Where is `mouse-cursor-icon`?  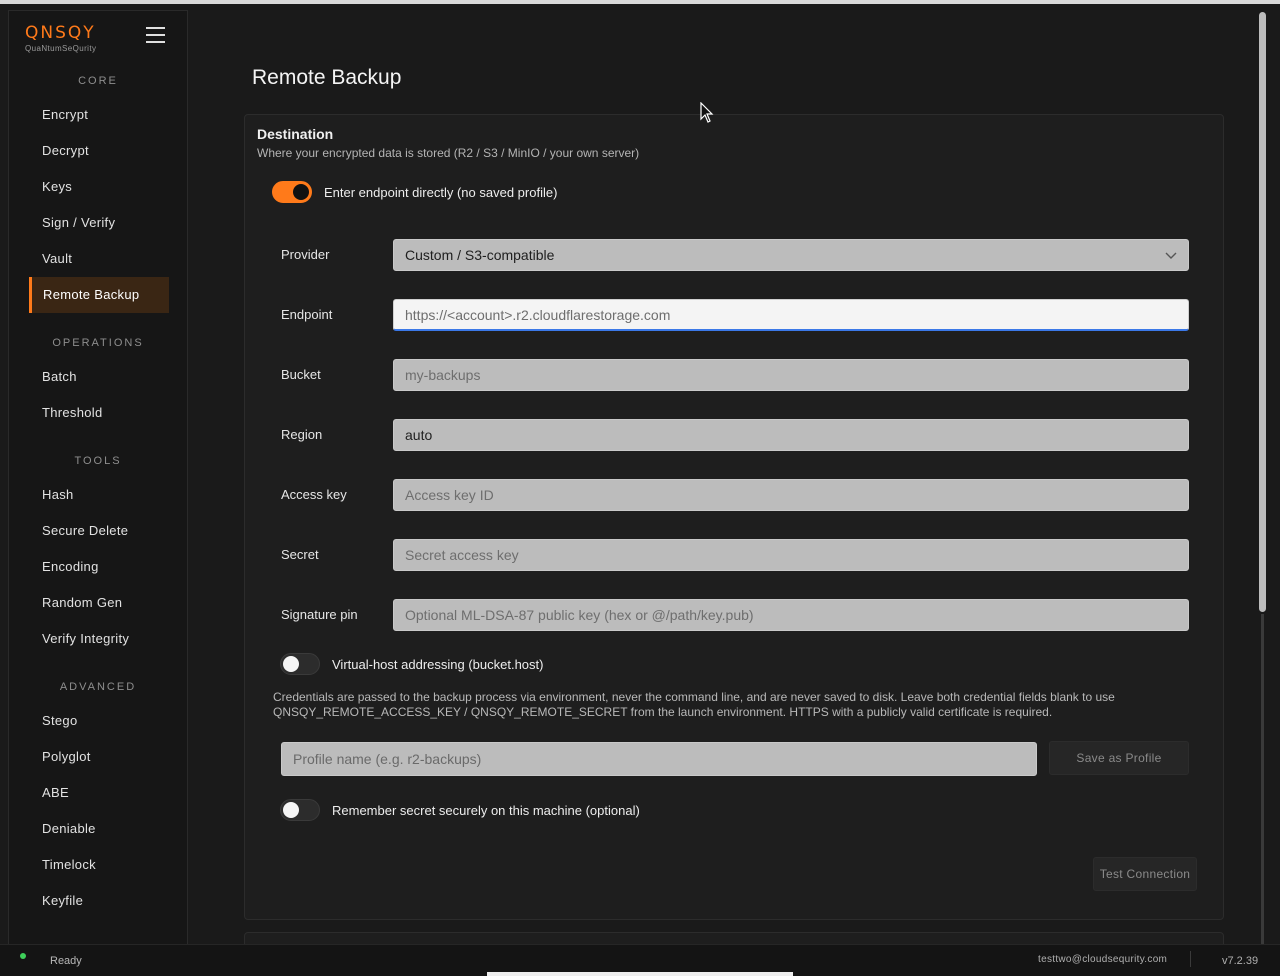 mouse-cursor-icon is located at coordinates (707, 112).